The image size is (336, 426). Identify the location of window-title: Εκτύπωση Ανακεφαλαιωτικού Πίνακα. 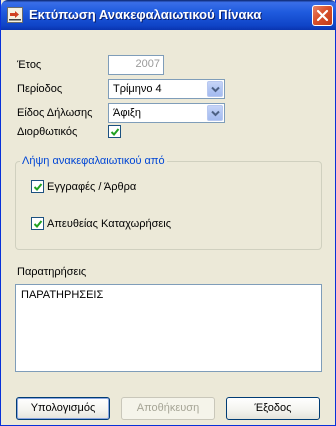
(145, 14).